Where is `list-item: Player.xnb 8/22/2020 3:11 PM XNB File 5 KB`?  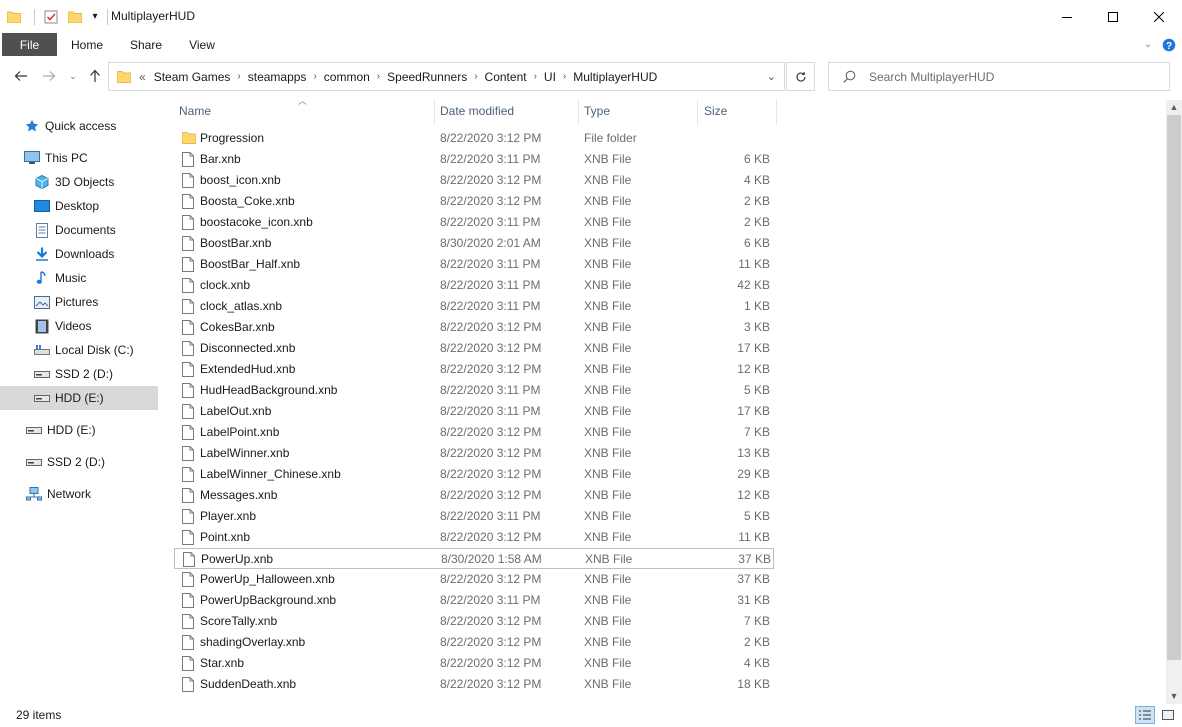 list-item: Player.xnb 8/22/2020 3:11 PM XNB File 5 KB is located at coordinates (474, 516).